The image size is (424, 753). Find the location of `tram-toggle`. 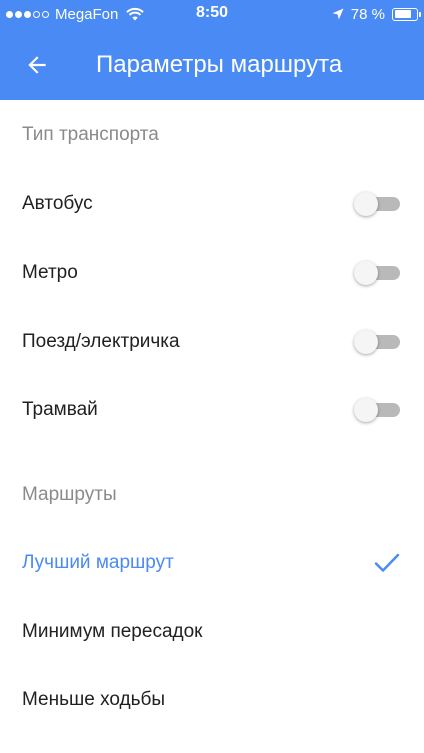

tram-toggle is located at coordinates (378, 410).